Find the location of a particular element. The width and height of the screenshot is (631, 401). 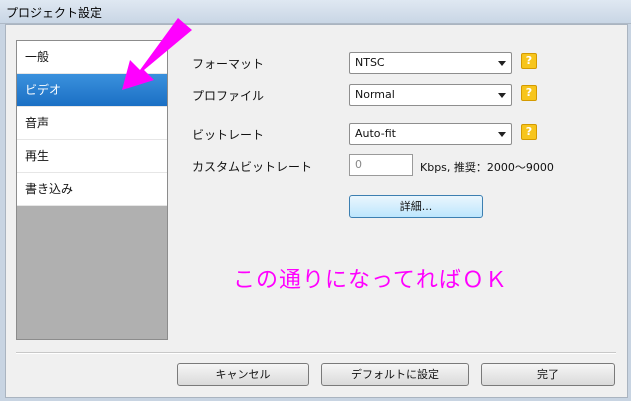

done-button: 完了 is located at coordinates (548, 374).